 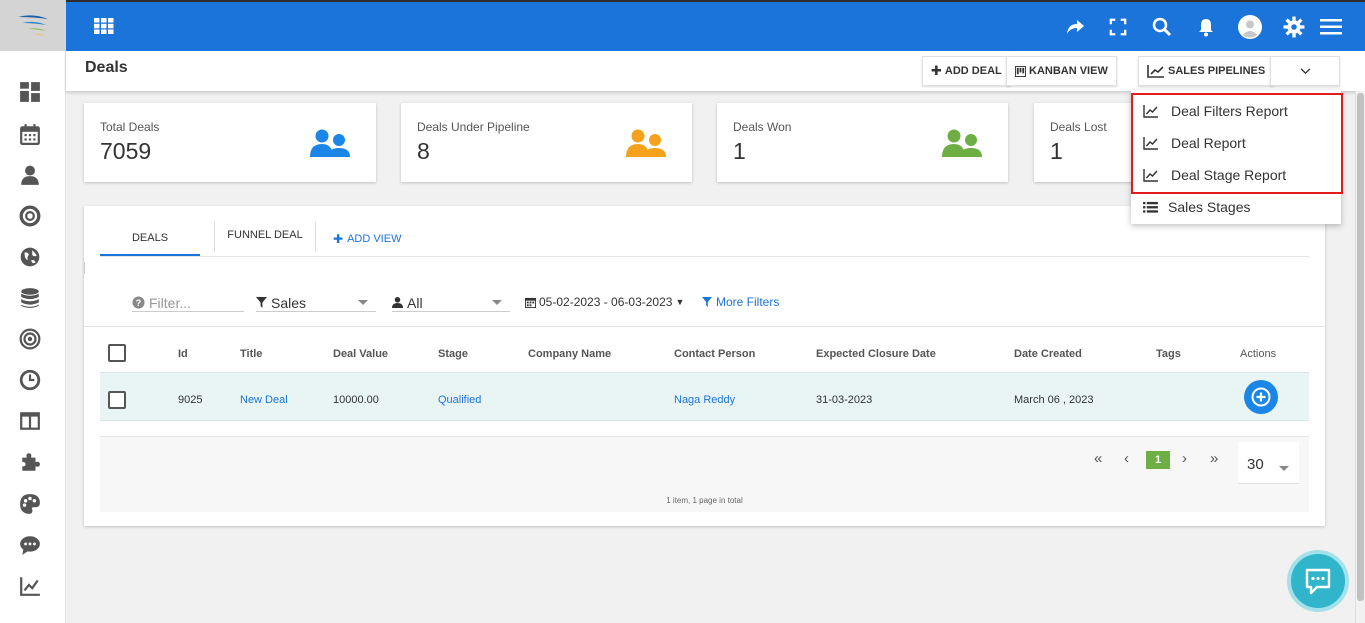 What do you see at coordinates (138, 302) in the screenshot?
I see `question-circle-icon: ?` at bounding box center [138, 302].